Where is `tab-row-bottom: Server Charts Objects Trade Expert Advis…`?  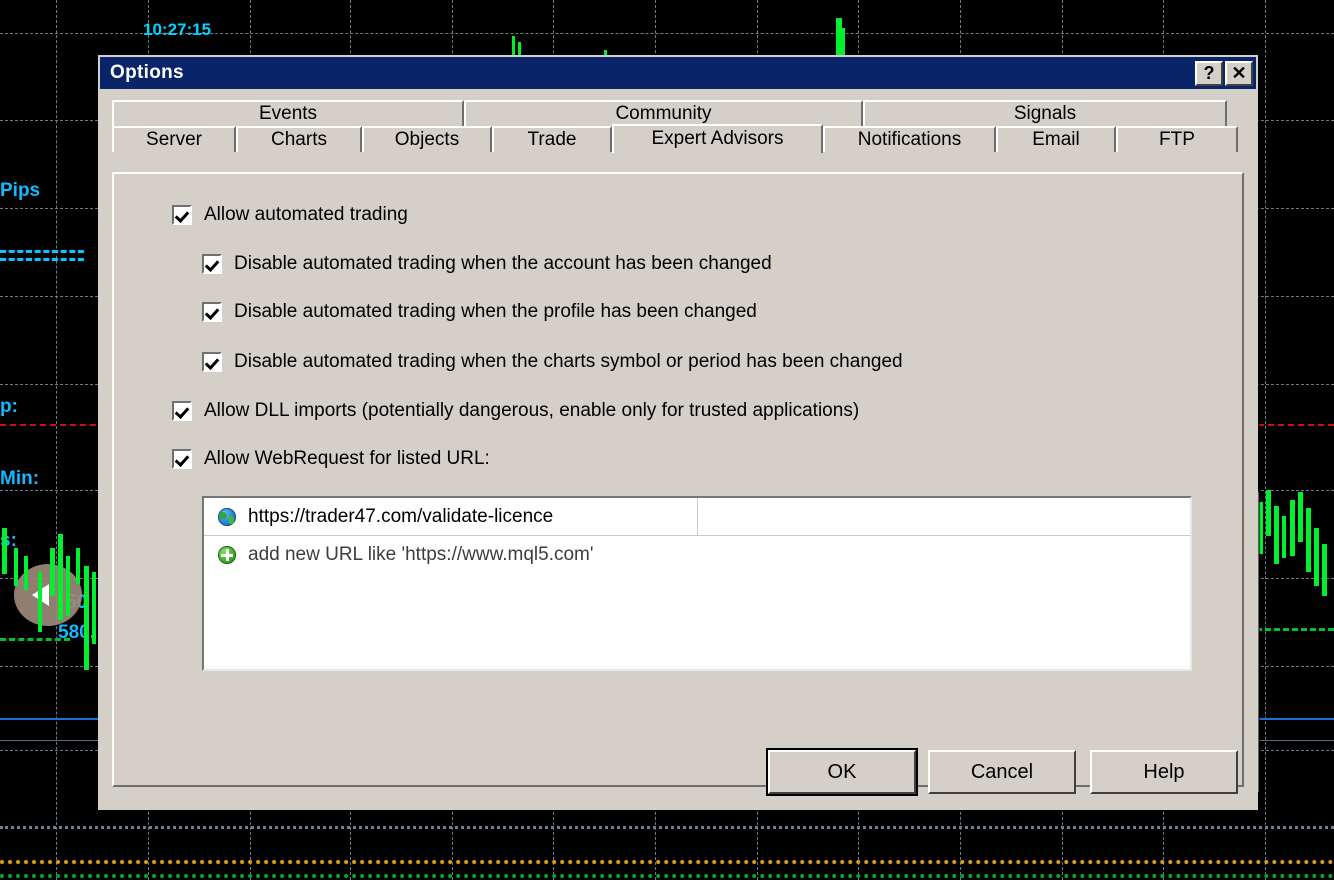
tab-row-bottom: Server Charts Objects Trade Expert Advis… is located at coordinates (678, 138).